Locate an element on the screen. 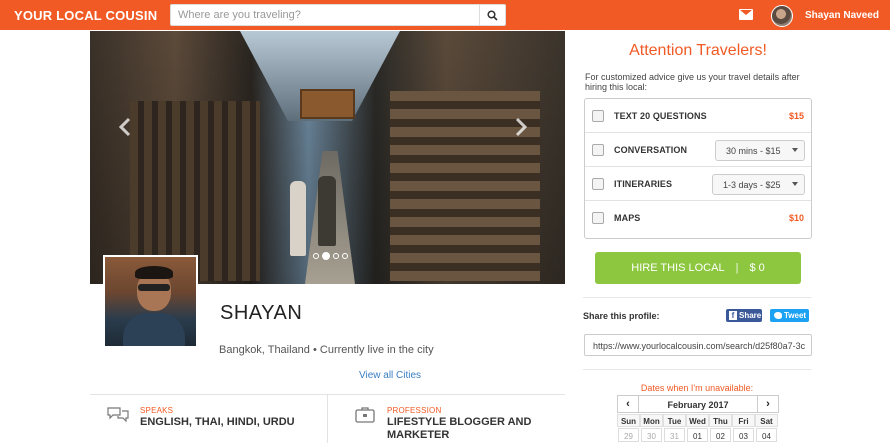  carousel-prev-icon is located at coordinates (125, 127).